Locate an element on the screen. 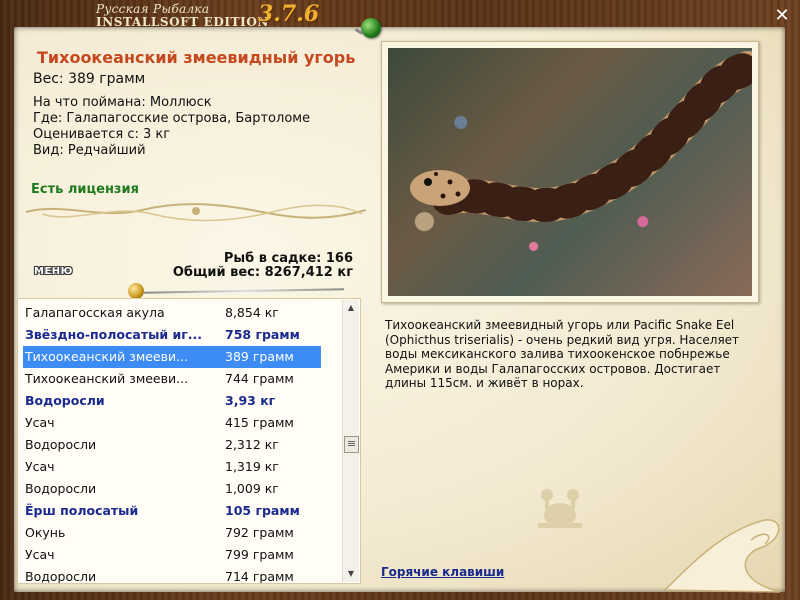  cage-stats: Рыб в садке: 166 Общий вес: 8267,412 кг is located at coordinates (263, 266).